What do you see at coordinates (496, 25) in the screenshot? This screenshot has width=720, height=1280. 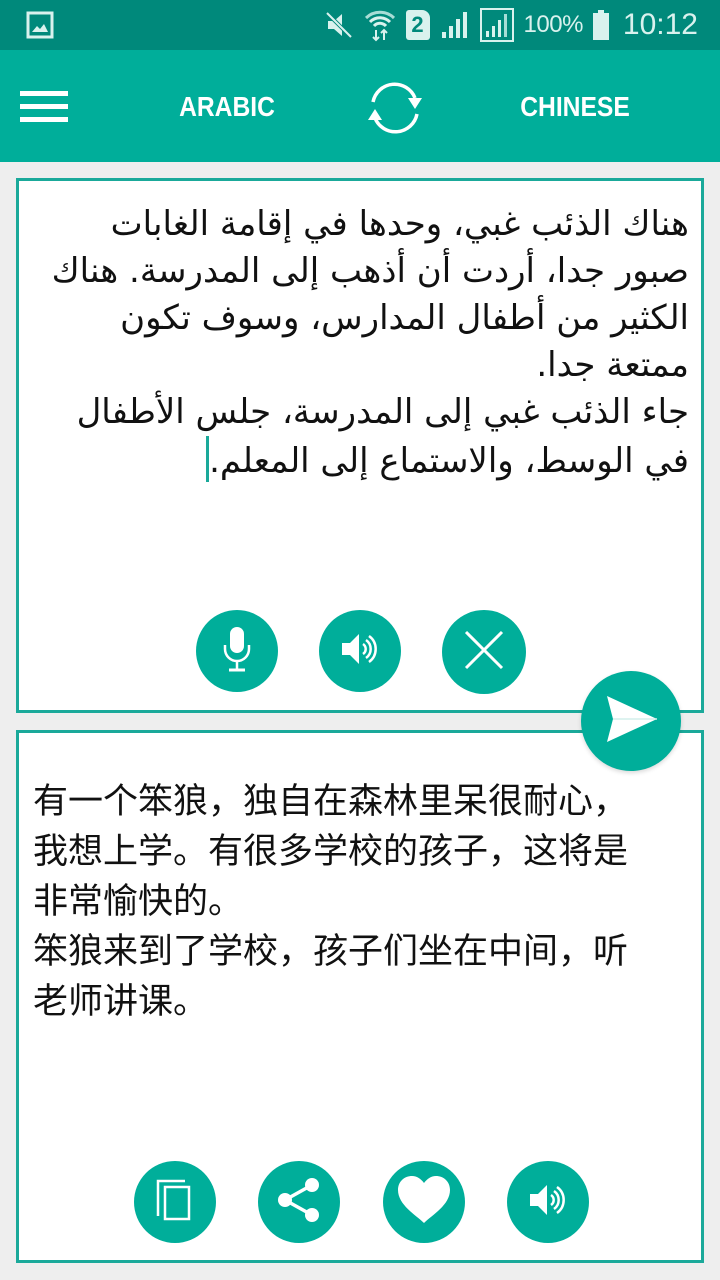 I see `signal-sim2-icon` at bounding box center [496, 25].